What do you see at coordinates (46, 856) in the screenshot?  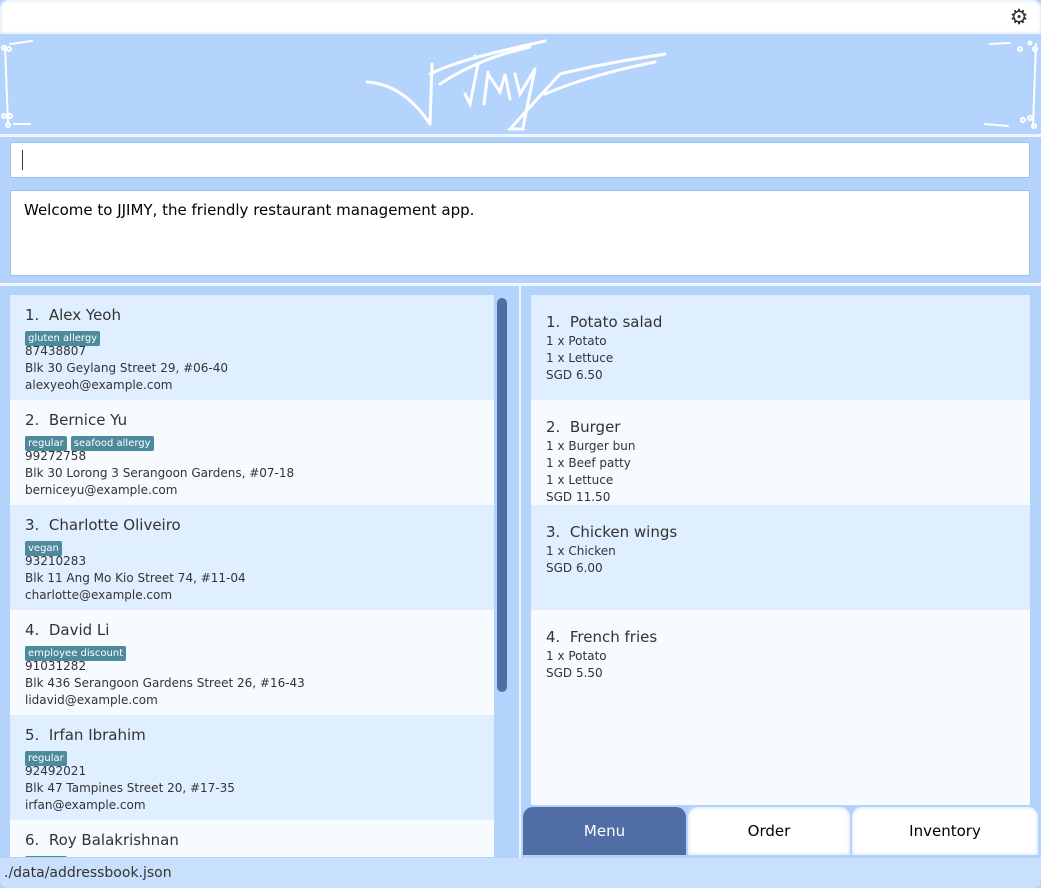 I see `tag-badge: regular` at bounding box center [46, 856].